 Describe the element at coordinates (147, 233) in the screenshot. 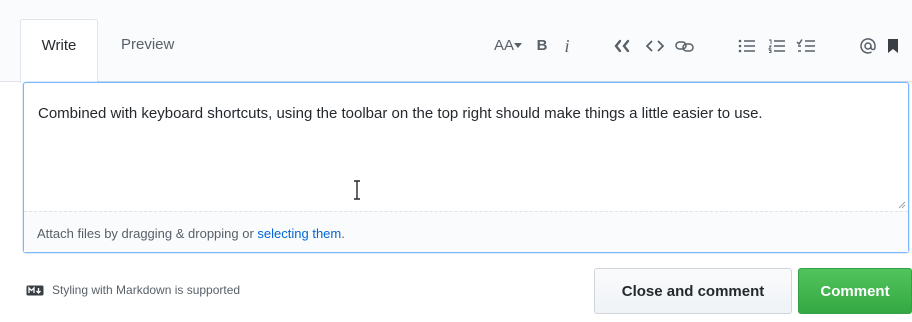

I see `attach-files-text: Attach files by dragging & dropping or` at that location.